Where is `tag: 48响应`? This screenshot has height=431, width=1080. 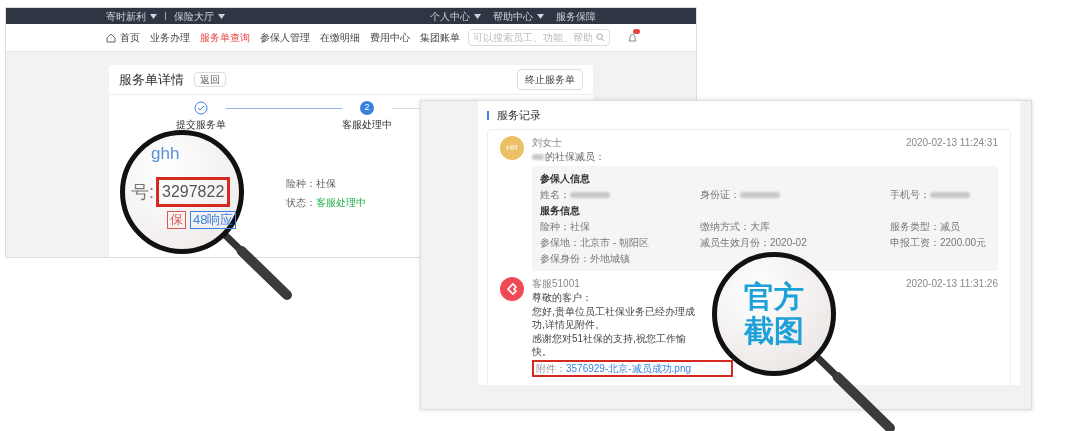 tag: 48响应 is located at coordinates (213, 220).